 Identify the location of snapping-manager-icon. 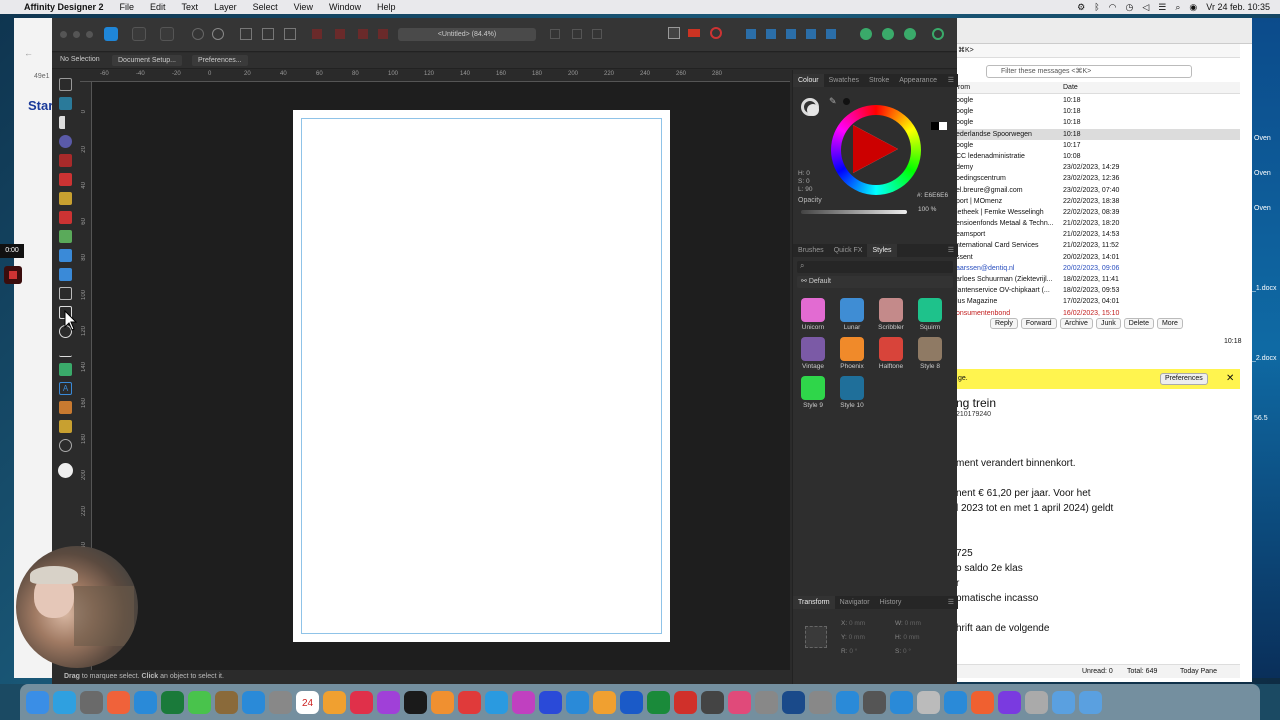
(888, 34).